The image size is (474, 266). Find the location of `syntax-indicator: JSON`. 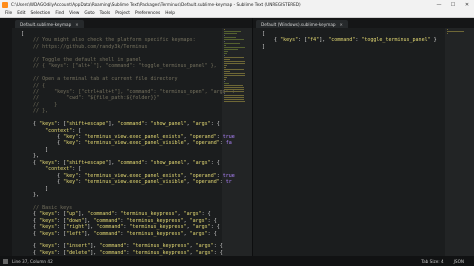

syntax-indicator: JSON is located at coordinates (459, 261).